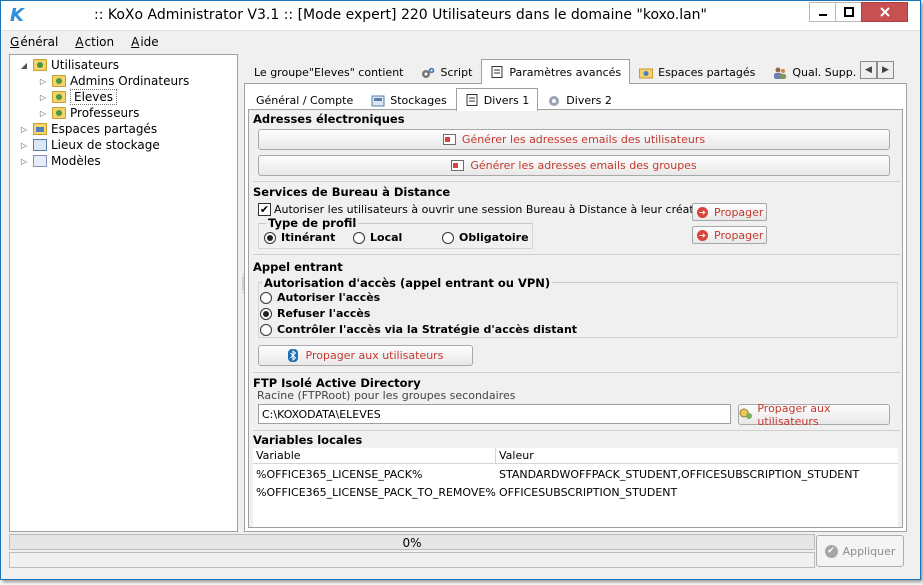 The image size is (923, 585). What do you see at coordinates (869, 551) in the screenshot?
I see `button-label: Appliquer` at bounding box center [869, 551].